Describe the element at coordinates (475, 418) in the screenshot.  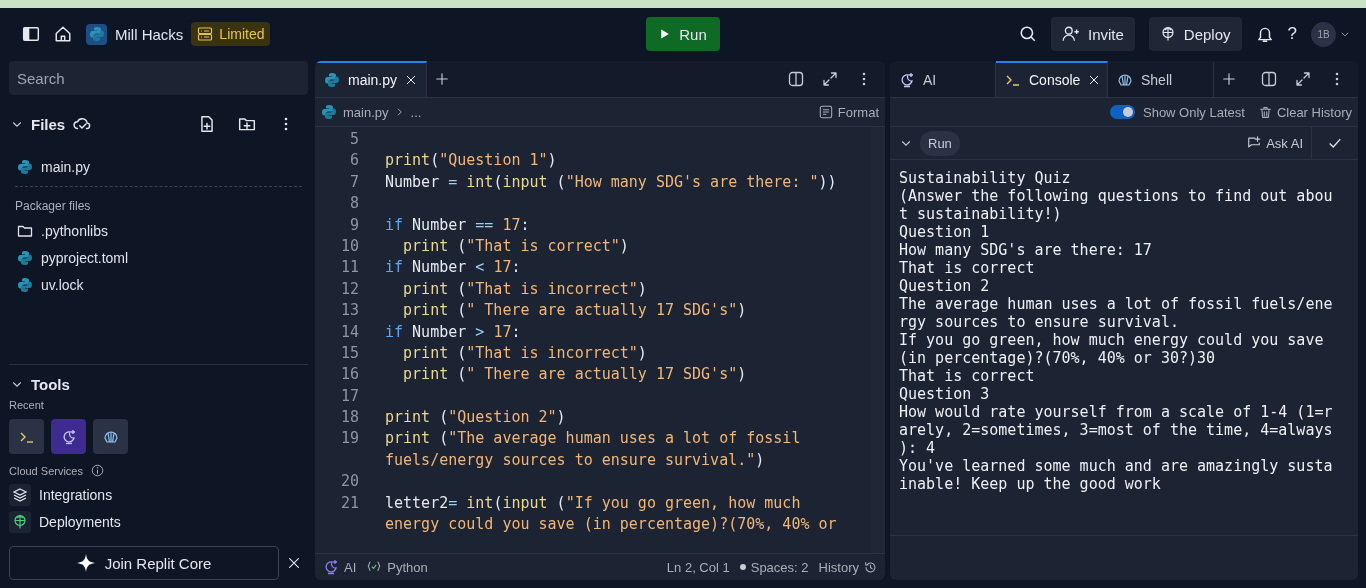
I see `code-line: print ("Question 2")` at that location.